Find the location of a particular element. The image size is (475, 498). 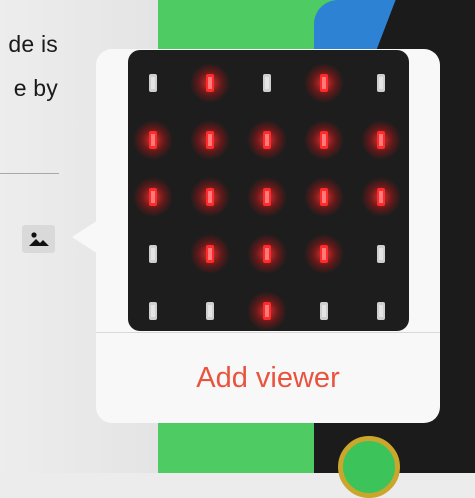

microbit-button is located at coordinates (369, 467).